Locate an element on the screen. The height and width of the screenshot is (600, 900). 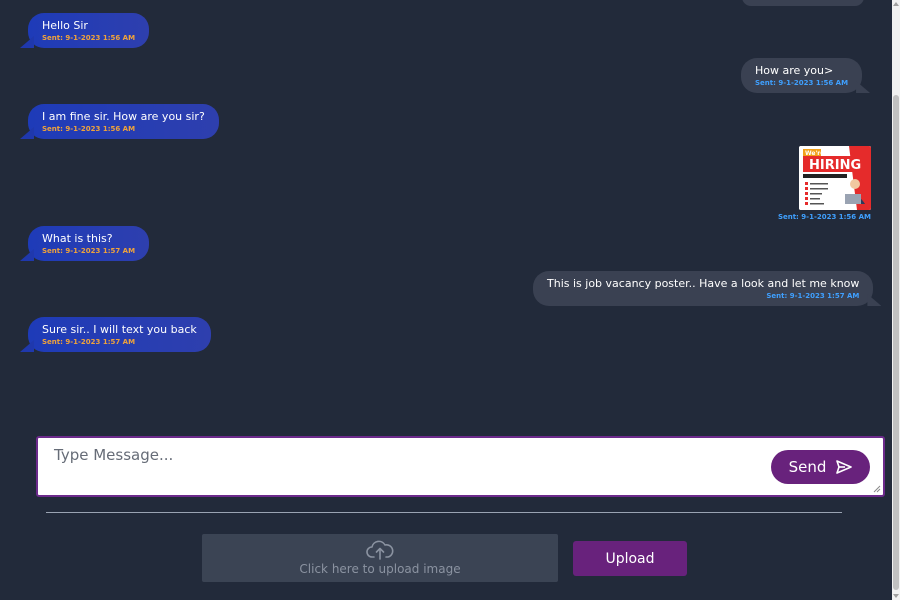
upload-zone-label: Click here to upload image is located at coordinates (380, 569).